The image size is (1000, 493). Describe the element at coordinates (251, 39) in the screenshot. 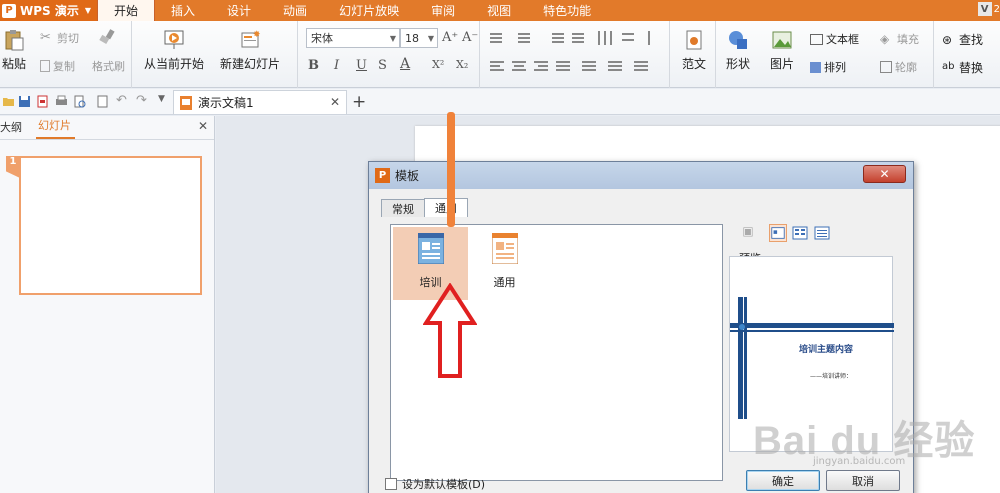

I see `new-slide-icon: ✸` at that location.